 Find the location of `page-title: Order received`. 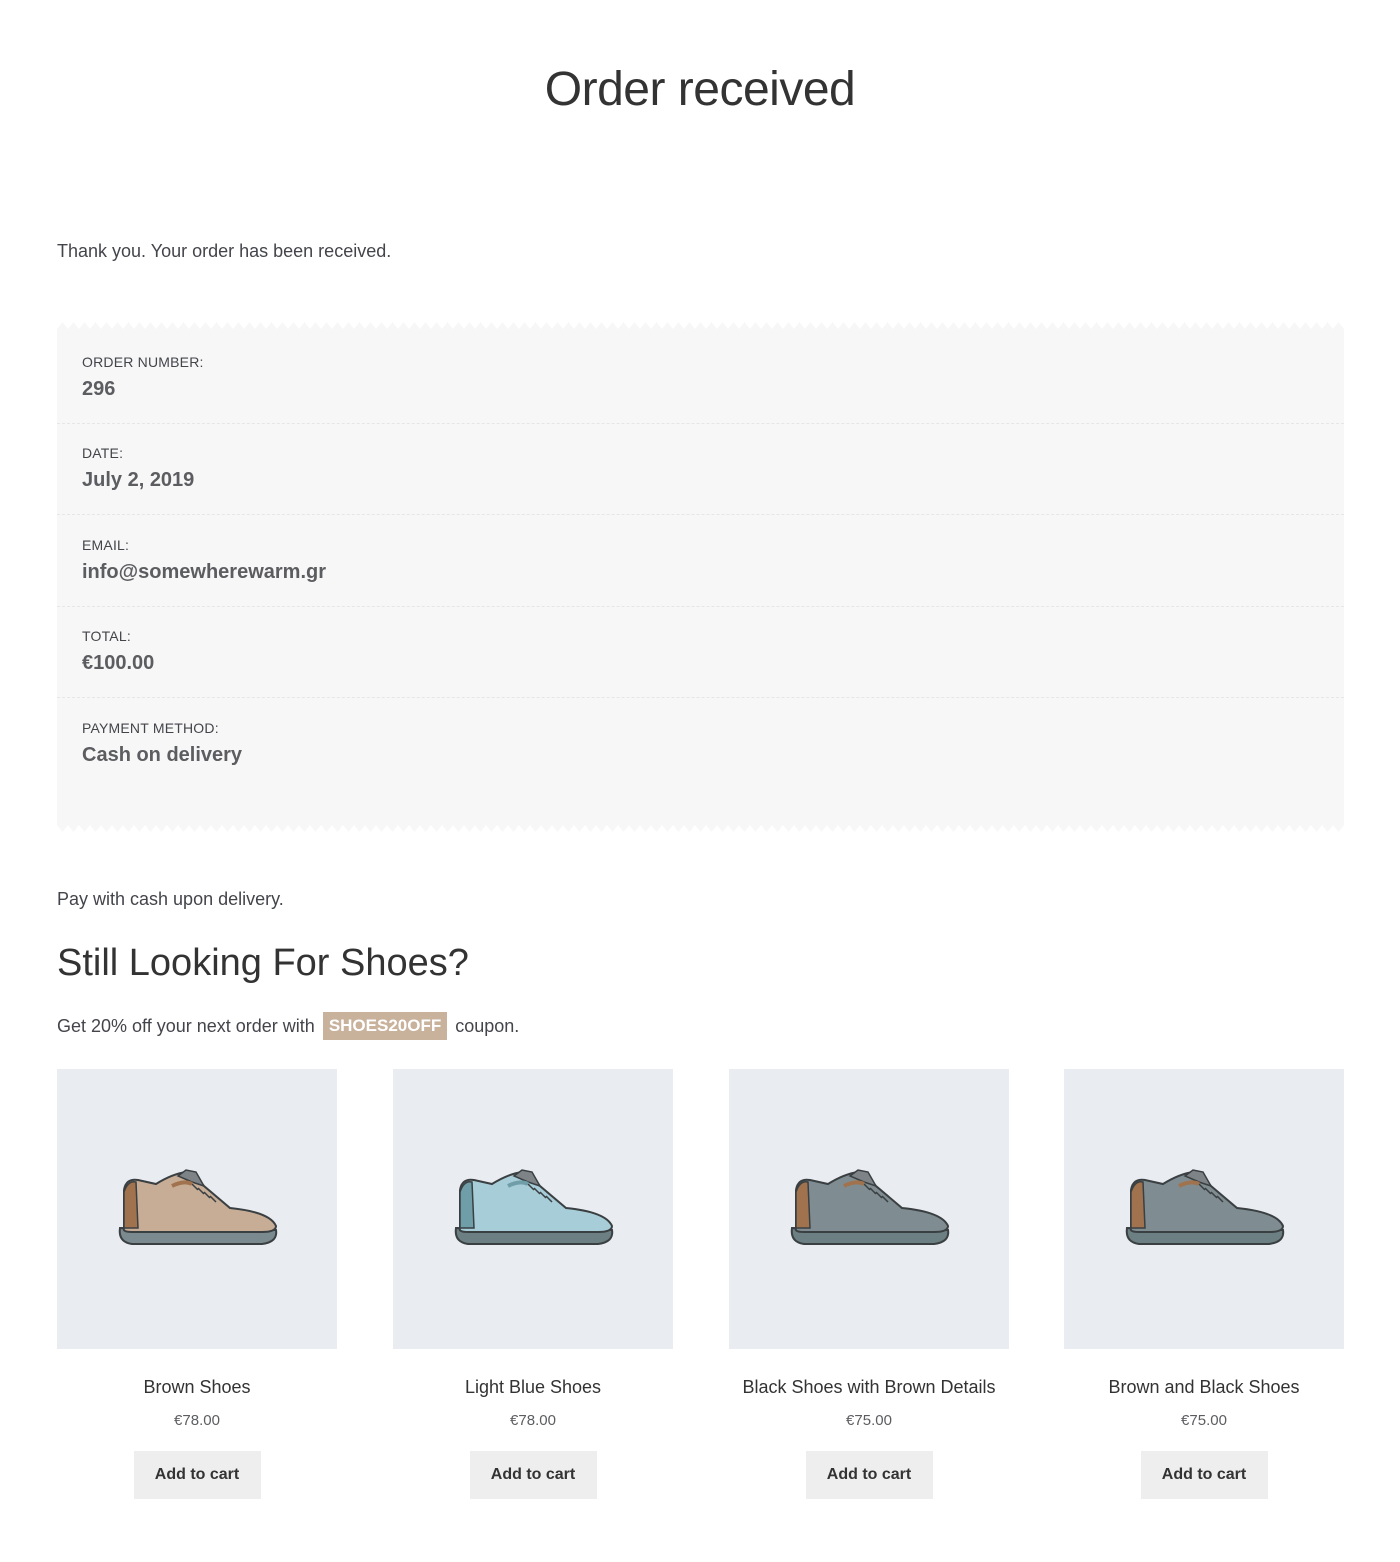

page-title: Order received is located at coordinates (700, 89).